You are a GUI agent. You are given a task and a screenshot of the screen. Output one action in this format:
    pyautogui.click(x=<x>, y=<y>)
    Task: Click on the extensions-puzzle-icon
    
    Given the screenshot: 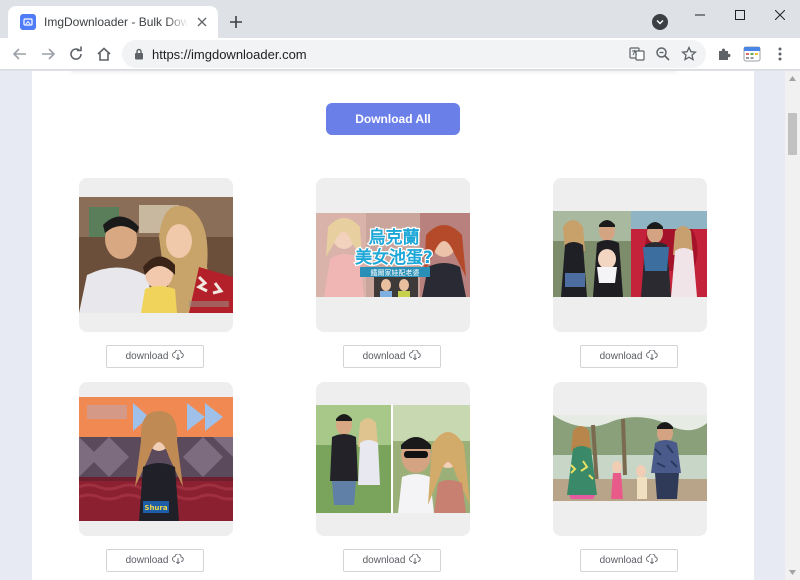 What is the action you would take?
    pyautogui.click(x=724, y=54)
    